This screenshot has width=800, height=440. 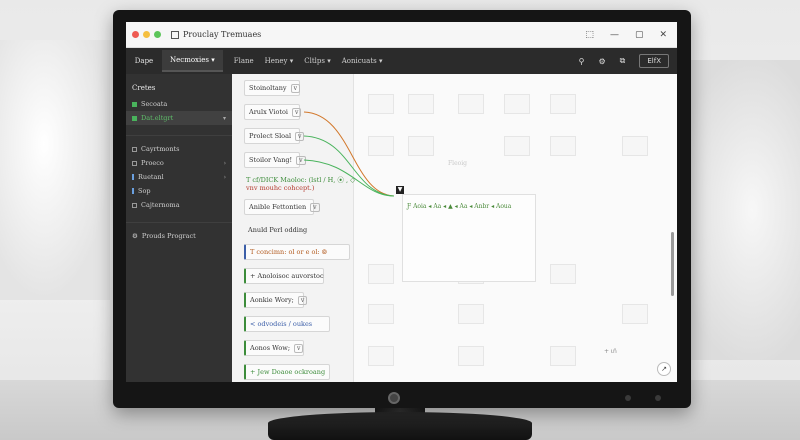 I want to click on sidebar-item-2-3: Ruetanl ›, so click(x=179, y=177).